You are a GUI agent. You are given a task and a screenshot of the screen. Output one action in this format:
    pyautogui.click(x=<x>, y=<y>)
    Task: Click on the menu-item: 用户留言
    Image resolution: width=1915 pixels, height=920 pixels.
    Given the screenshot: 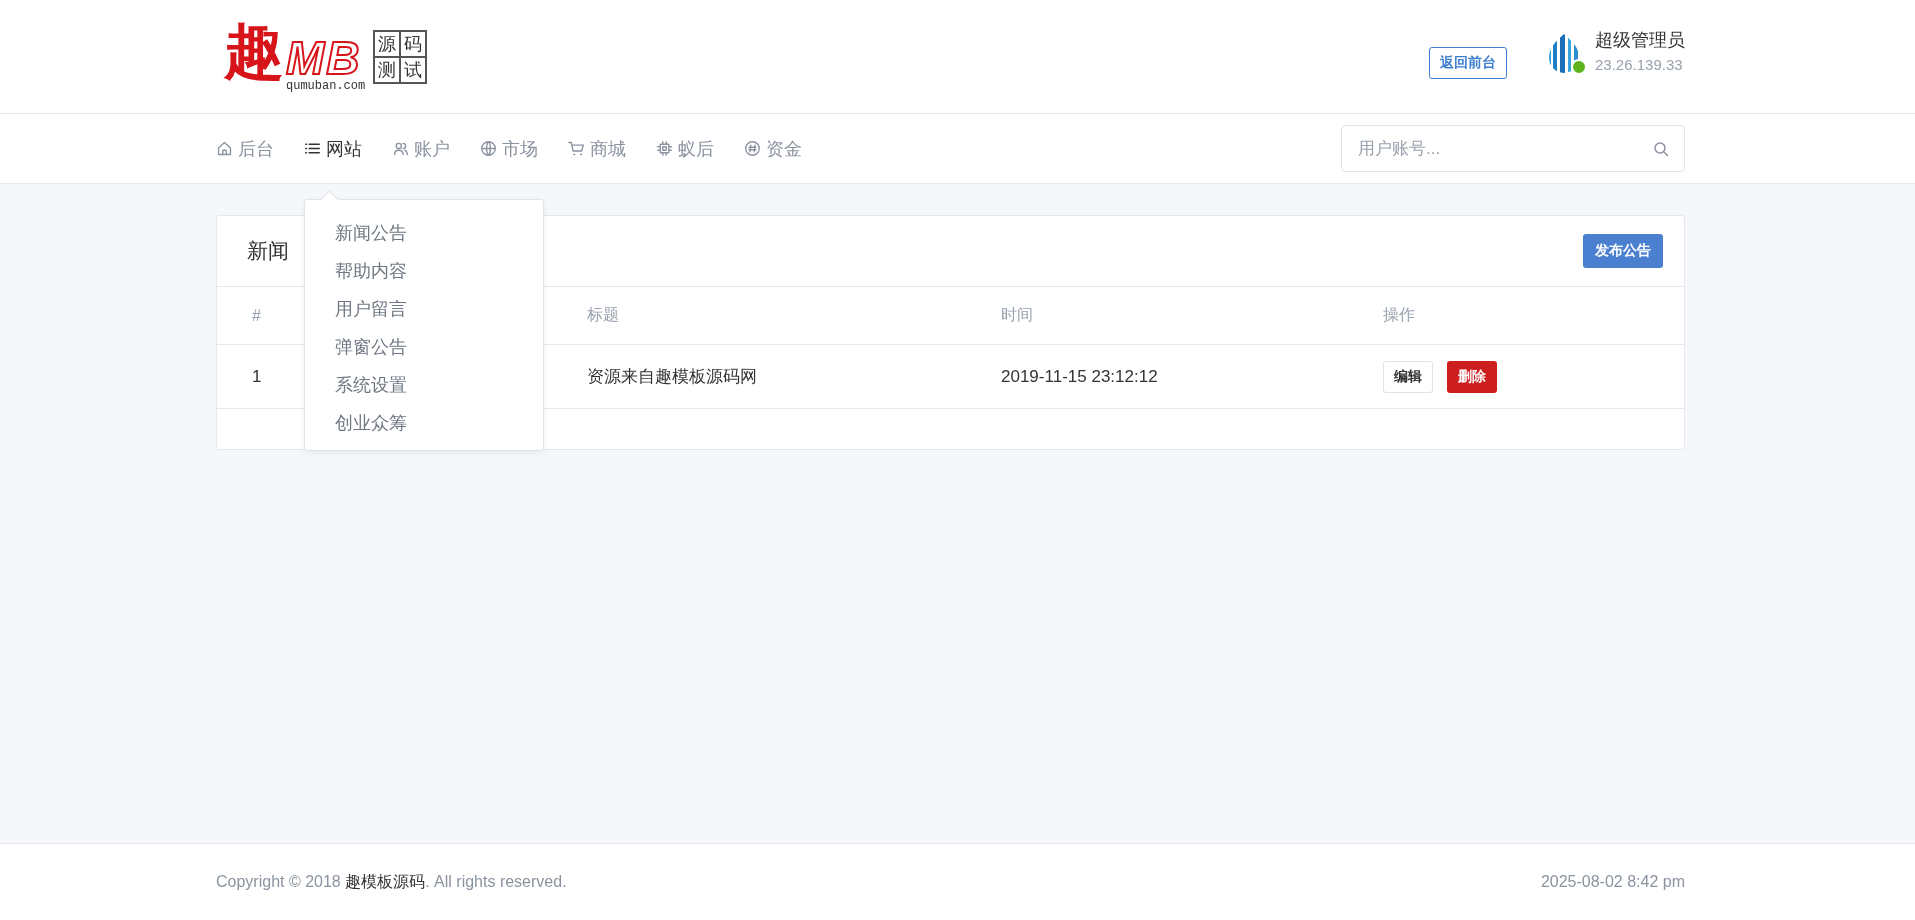 What is the action you would take?
    pyautogui.click(x=424, y=308)
    